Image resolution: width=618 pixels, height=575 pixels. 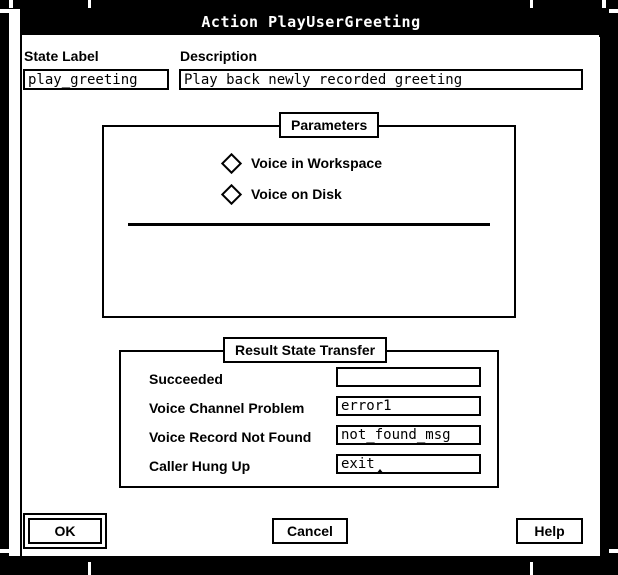 I want to click on frame-right-bar, so click(x=609, y=287).